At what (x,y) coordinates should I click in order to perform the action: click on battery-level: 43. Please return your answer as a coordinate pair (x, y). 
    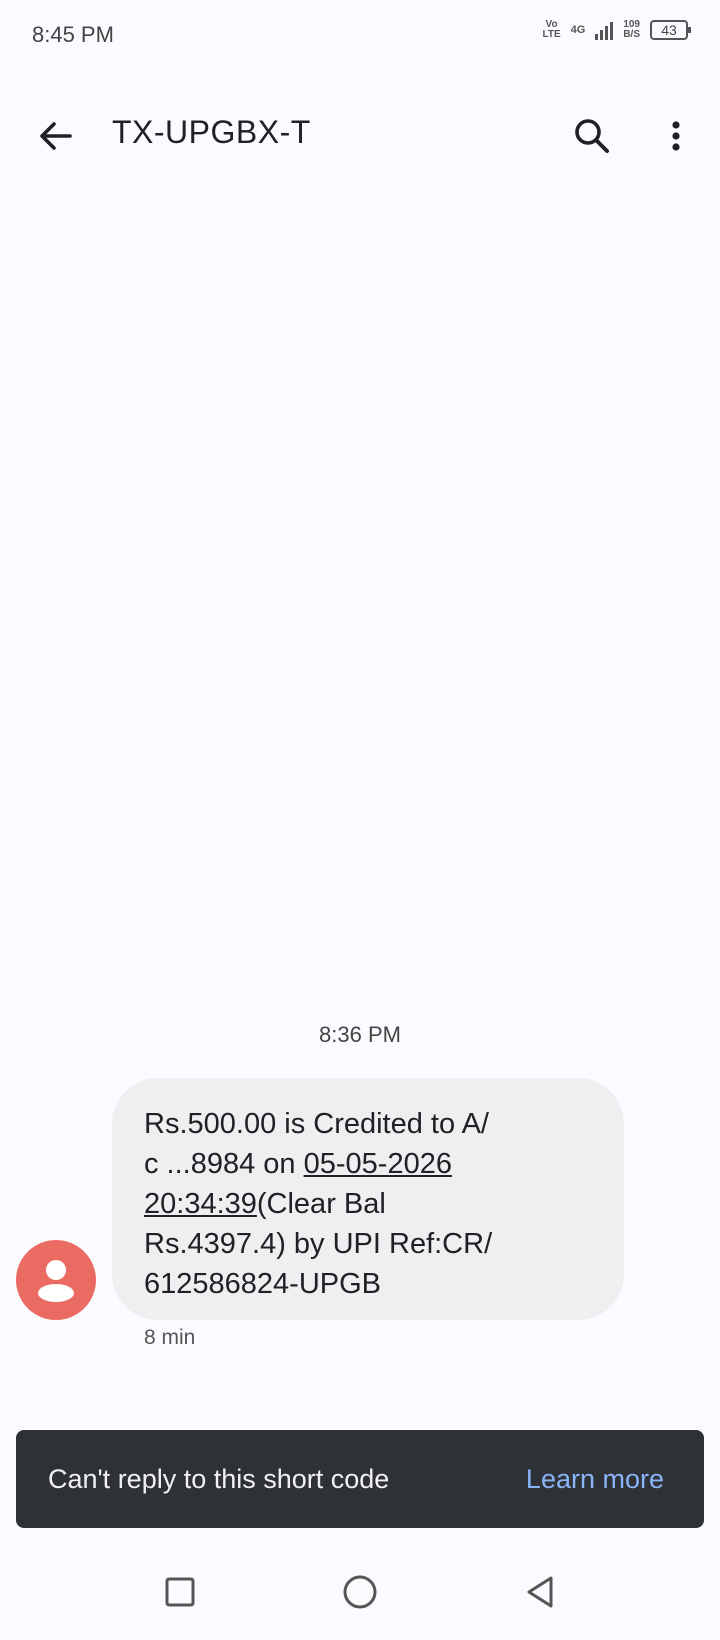
    Looking at the image, I should click on (669, 30).